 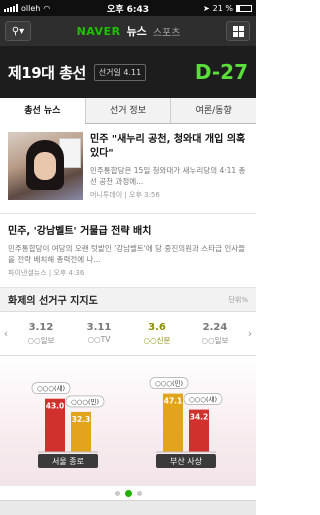 I want to click on region-label: 부산 사상, so click(x=186, y=461).